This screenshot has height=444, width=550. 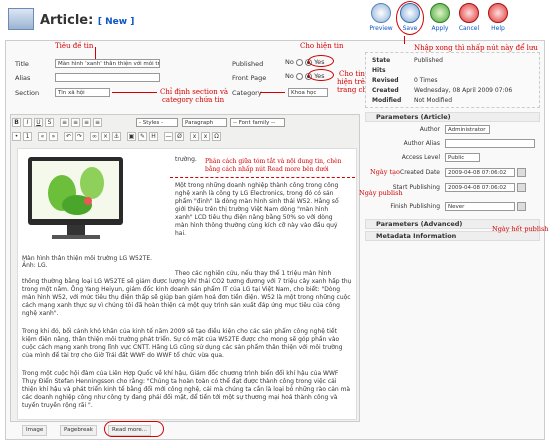 I want to click on alias-input, so click(x=107, y=77).